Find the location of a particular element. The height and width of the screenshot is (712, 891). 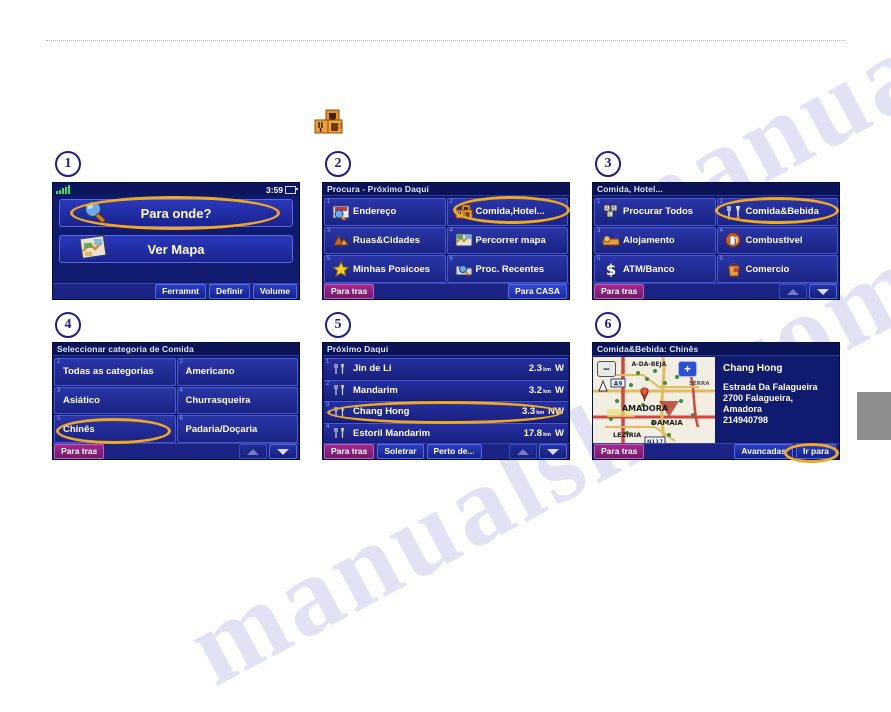

tile-label: Americano is located at coordinates (210, 372).